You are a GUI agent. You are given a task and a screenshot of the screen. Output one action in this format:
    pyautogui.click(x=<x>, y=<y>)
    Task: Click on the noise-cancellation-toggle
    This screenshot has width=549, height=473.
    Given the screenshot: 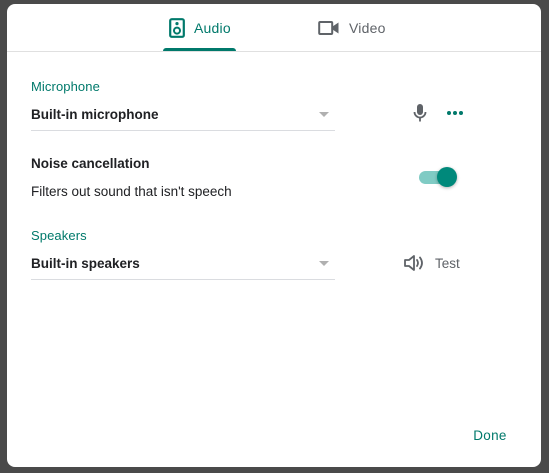 What is the action you would take?
    pyautogui.click(x=438, y=177)
    